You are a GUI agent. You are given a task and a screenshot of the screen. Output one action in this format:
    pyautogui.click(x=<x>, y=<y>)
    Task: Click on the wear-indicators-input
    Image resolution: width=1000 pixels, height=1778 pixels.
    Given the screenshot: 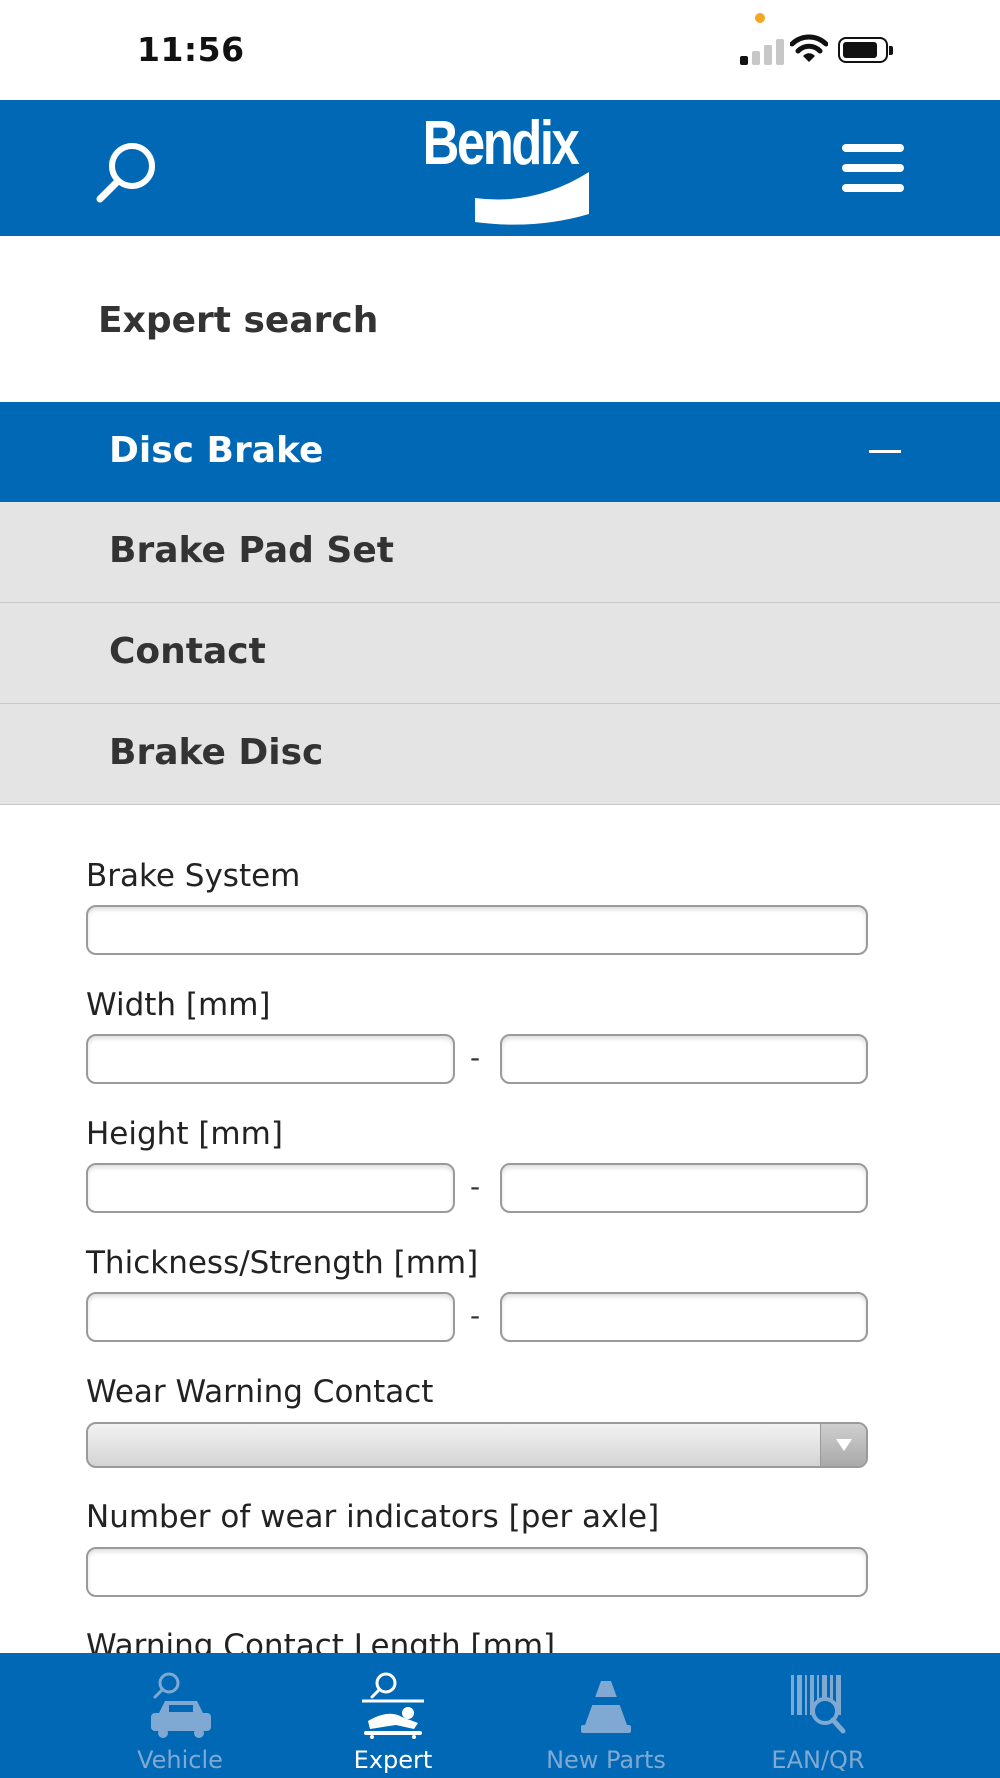 What is the action you would take?
    pyautogui.click(x=477, y=1572)
    